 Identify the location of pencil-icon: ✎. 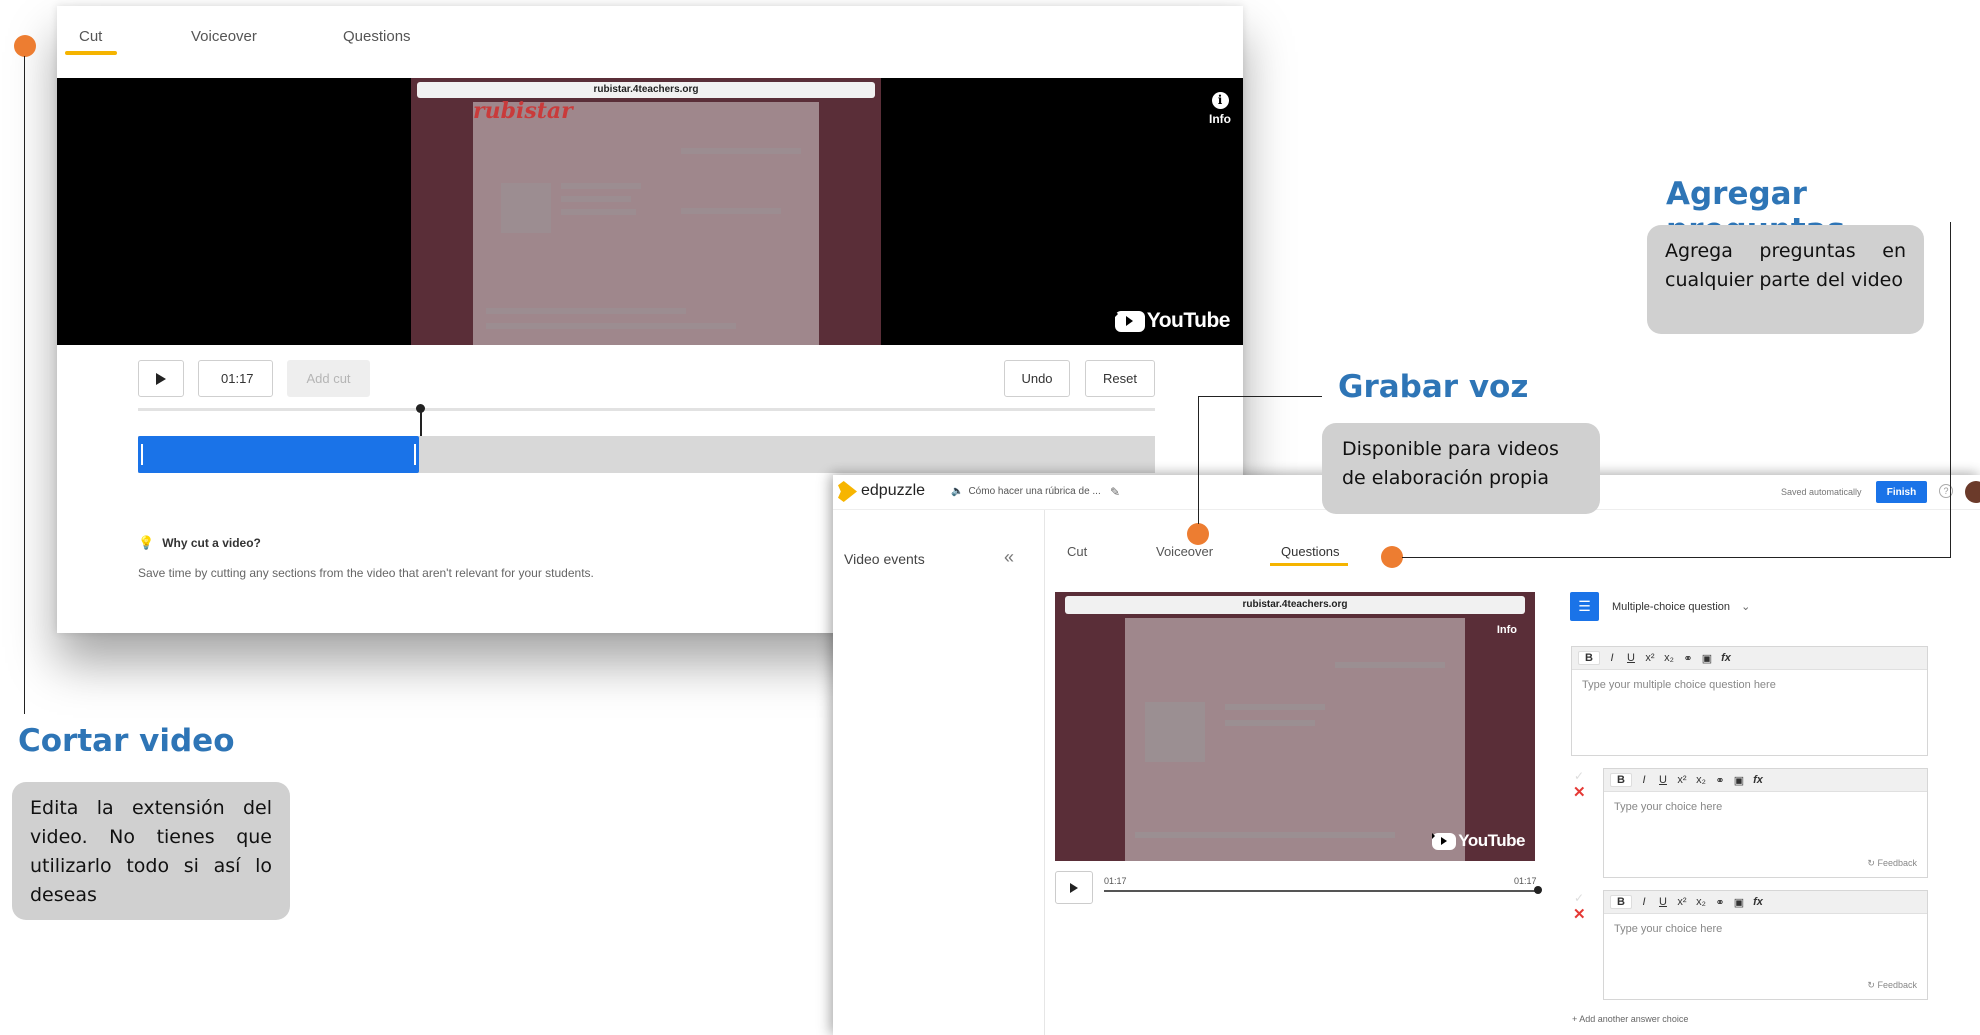
(1115, 492).